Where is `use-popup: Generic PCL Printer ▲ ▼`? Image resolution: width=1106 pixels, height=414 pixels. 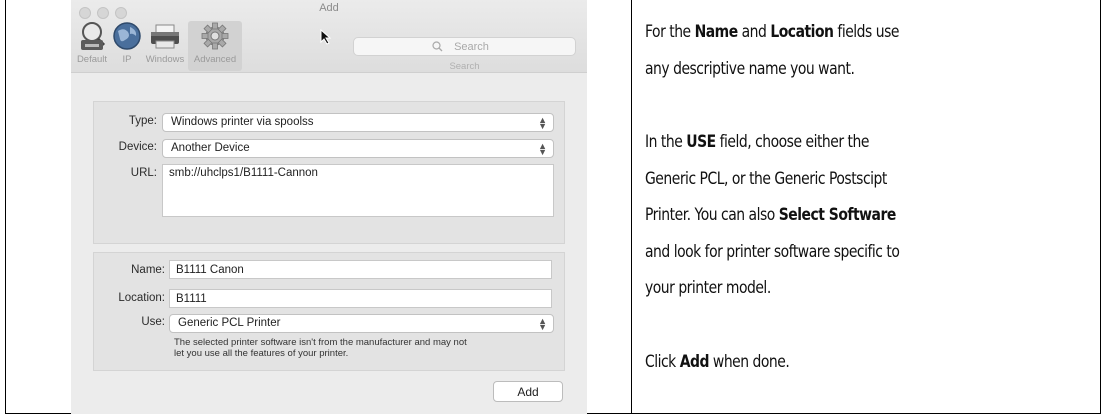
use-popup: Generic PCL Printer ▲ ▼ is located at coordinates (361, 323).